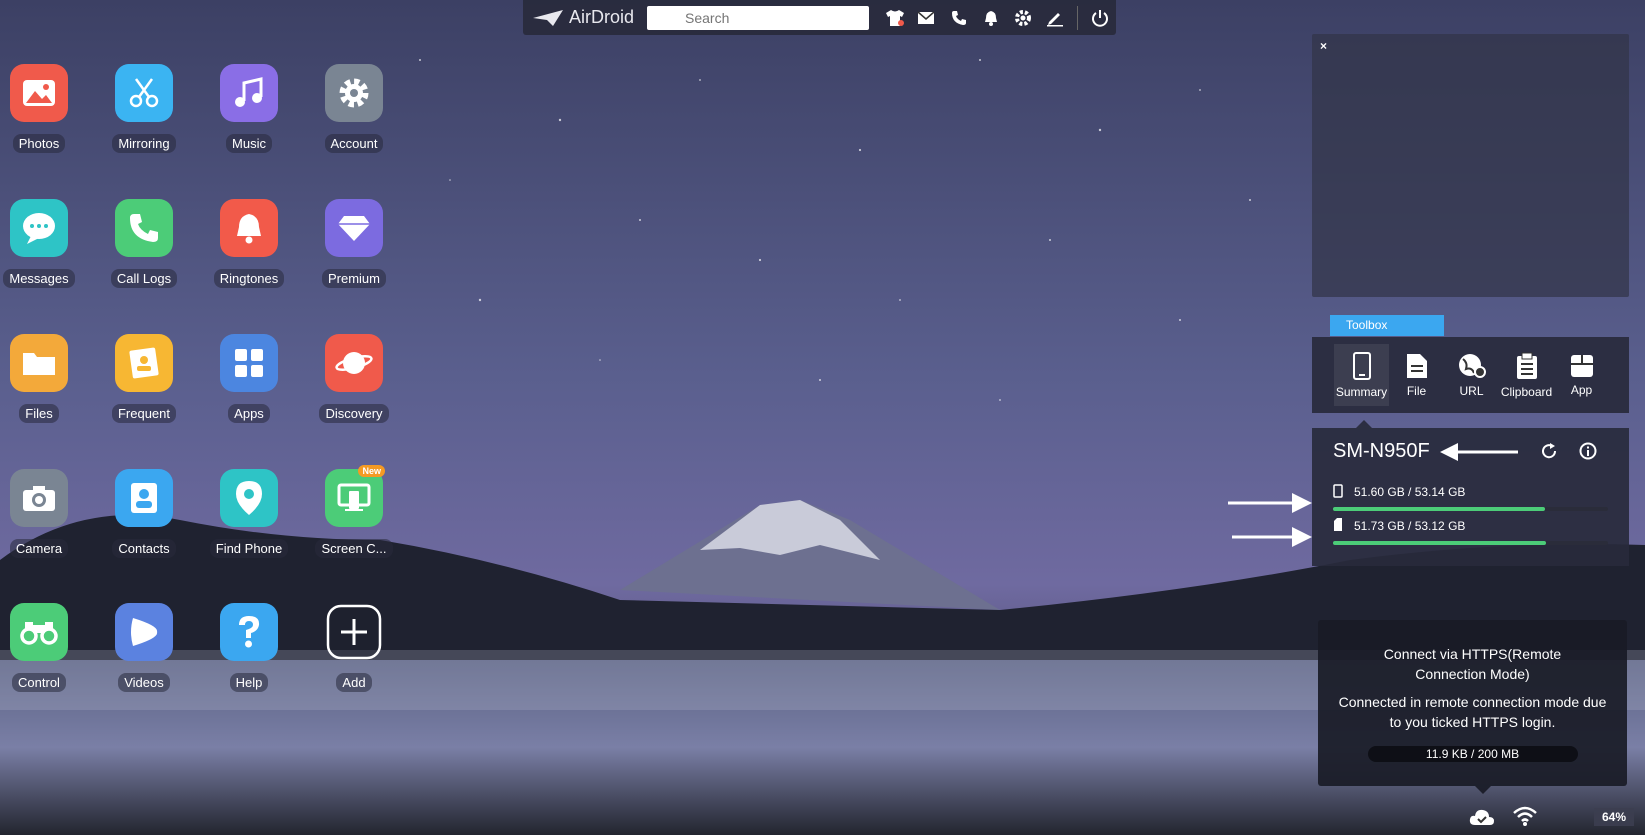 This screenshot has height=835, width=1645. I want to click on app-camera: Camera, so click(47, 516).